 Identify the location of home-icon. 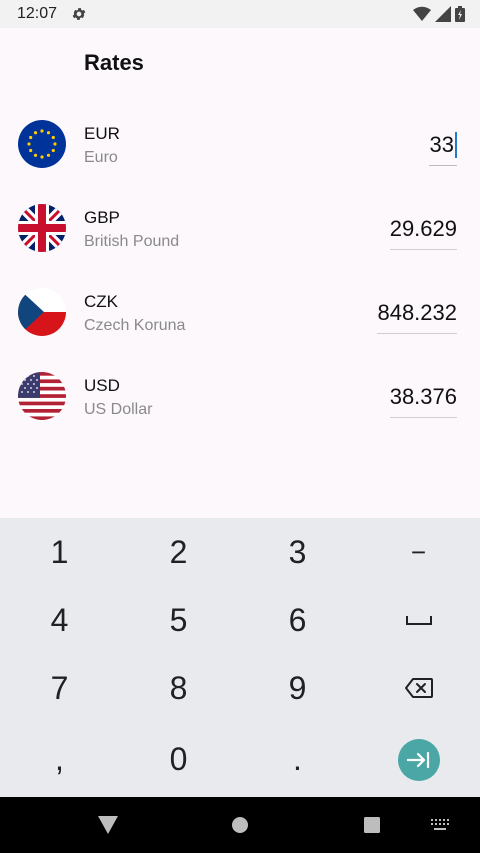
(240, 825).